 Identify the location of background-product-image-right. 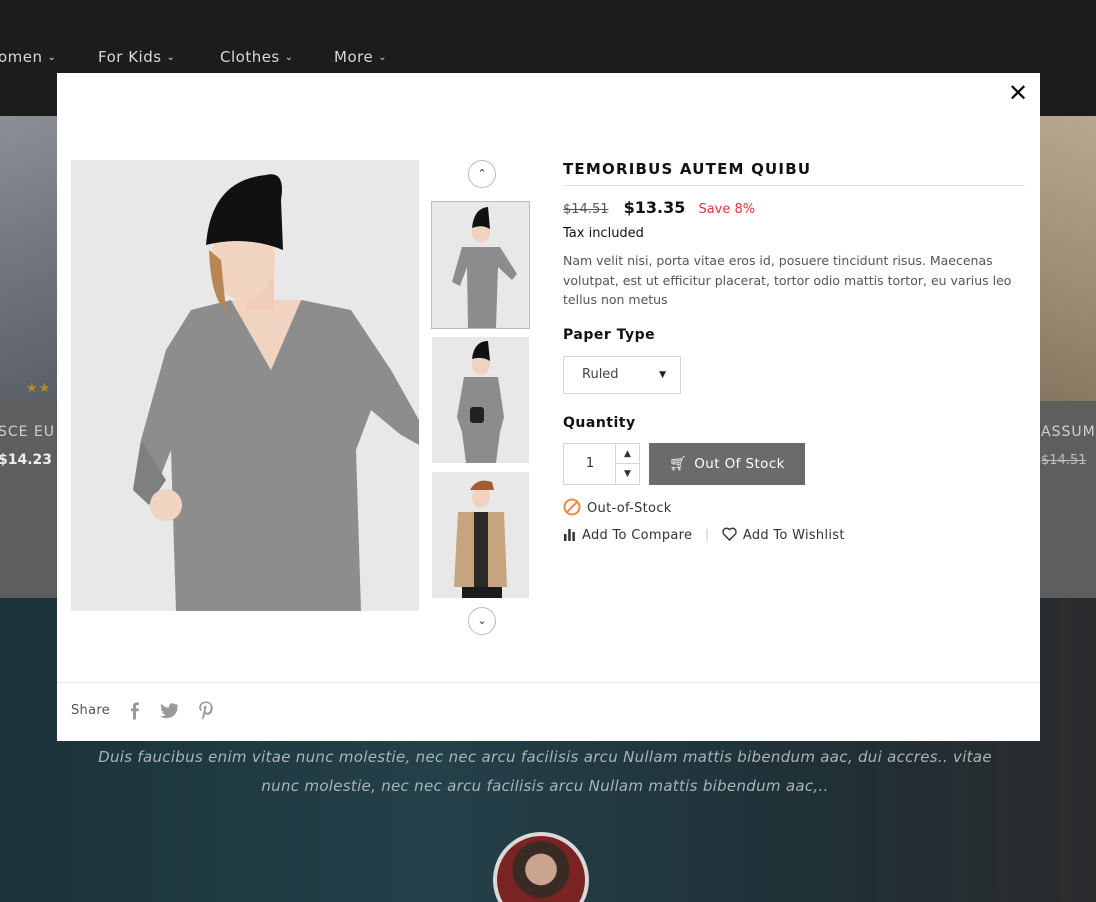
(1067, 258).